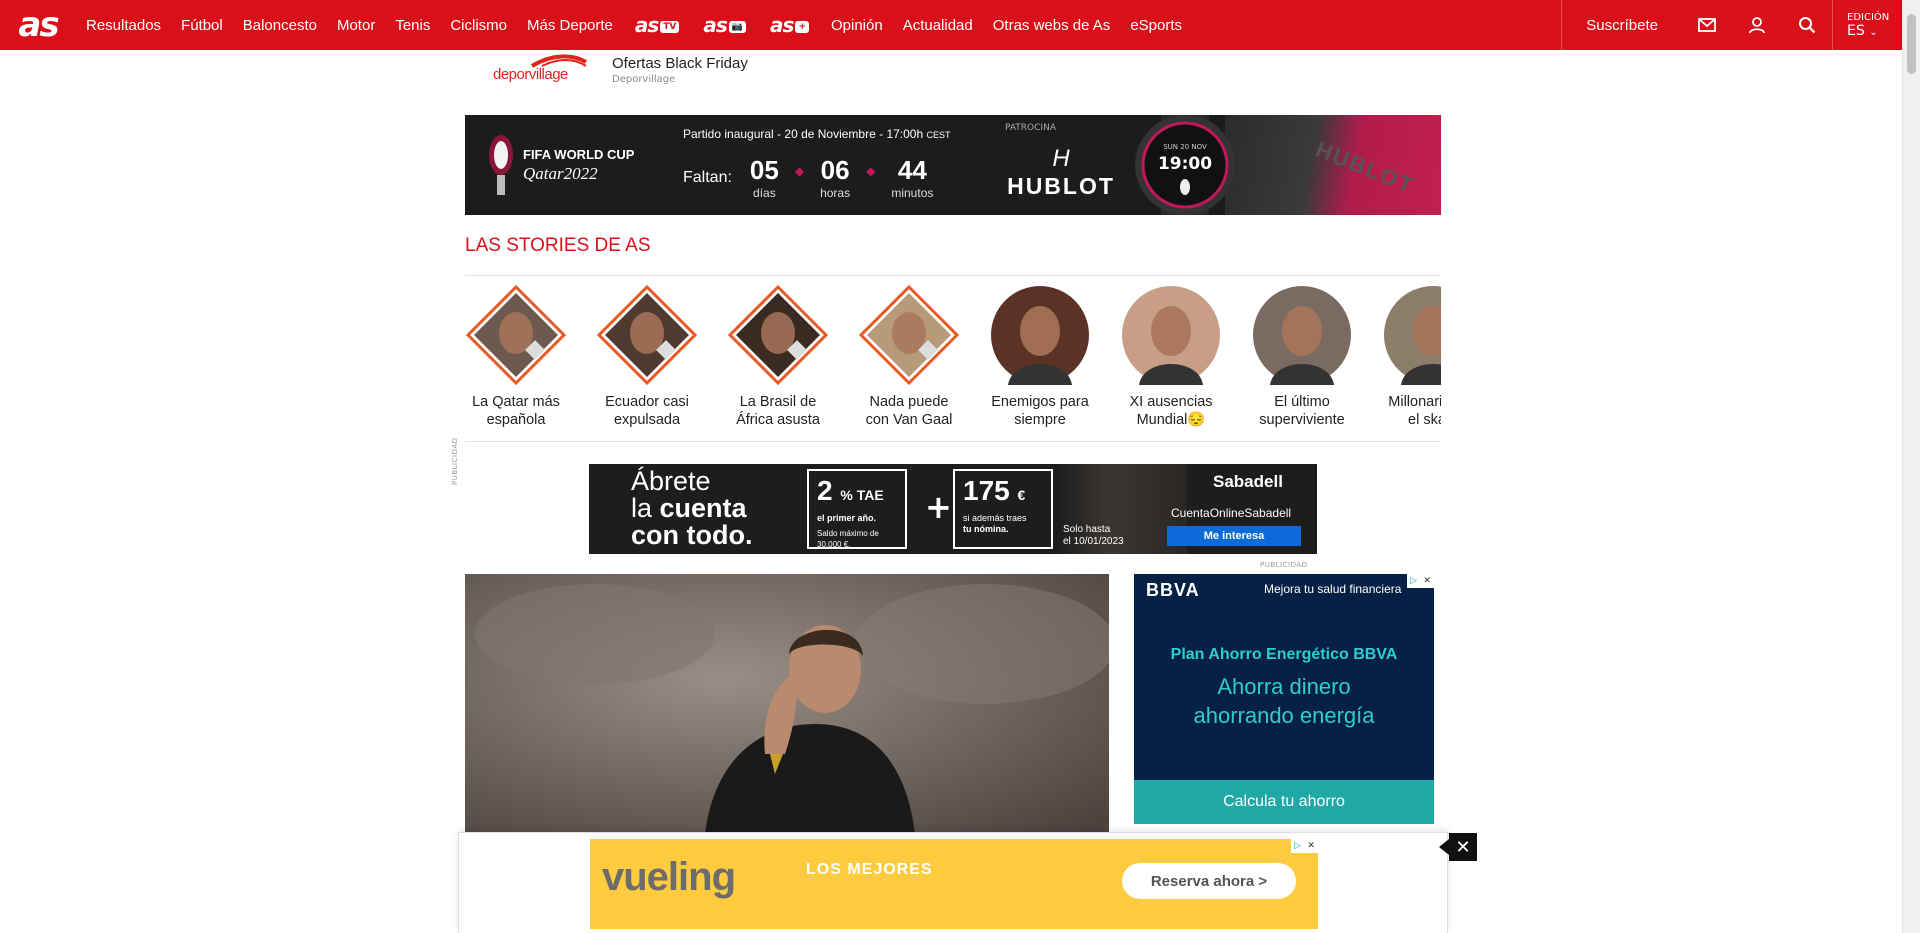 The image size is (1920, 933). I want to click on nav-as-plus: as +, so click(789, 25).